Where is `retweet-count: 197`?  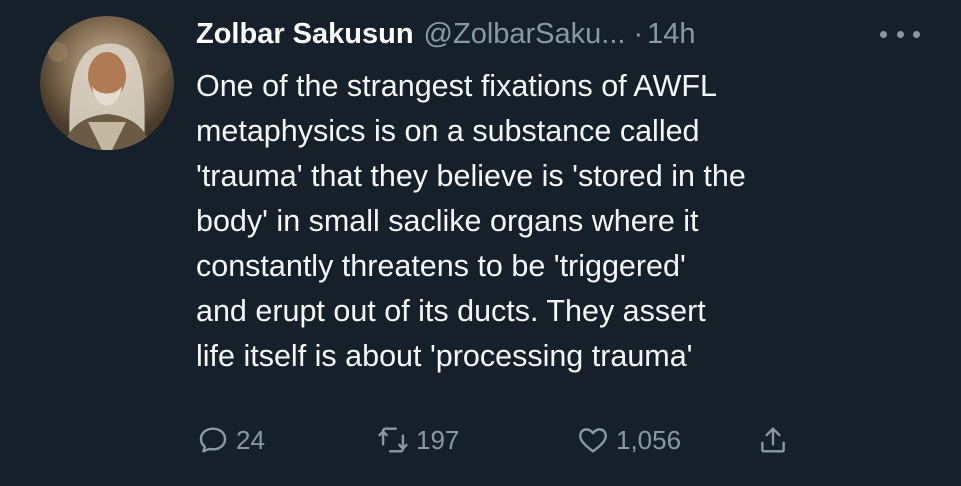
retweet-count: 197 is located at coordinates (438, 439).